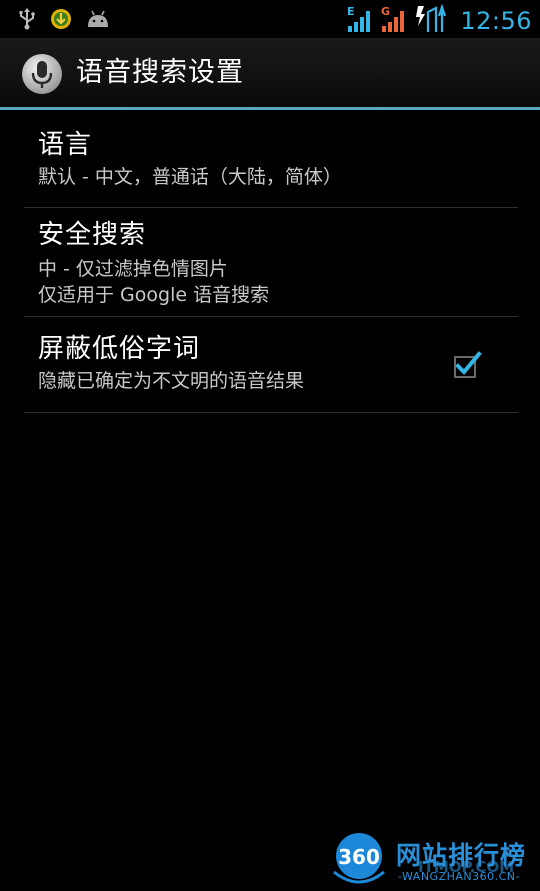  What do you see at coordinates (61, 21) in the screenshot?
I see `download-app-icon` at bounding box center [61, 21].